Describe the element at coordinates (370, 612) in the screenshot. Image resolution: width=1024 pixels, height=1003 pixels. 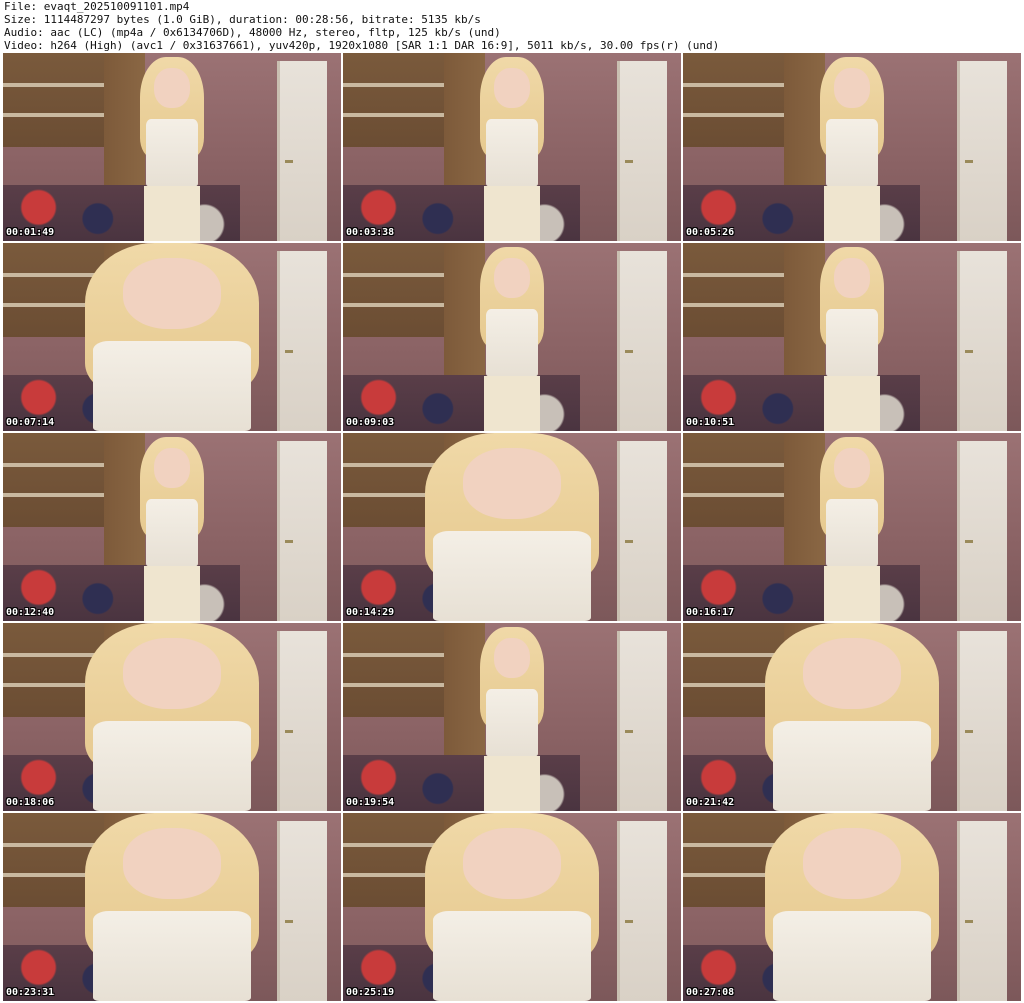
I see `thumbnail-timestamp: 00:14:29` at that location.